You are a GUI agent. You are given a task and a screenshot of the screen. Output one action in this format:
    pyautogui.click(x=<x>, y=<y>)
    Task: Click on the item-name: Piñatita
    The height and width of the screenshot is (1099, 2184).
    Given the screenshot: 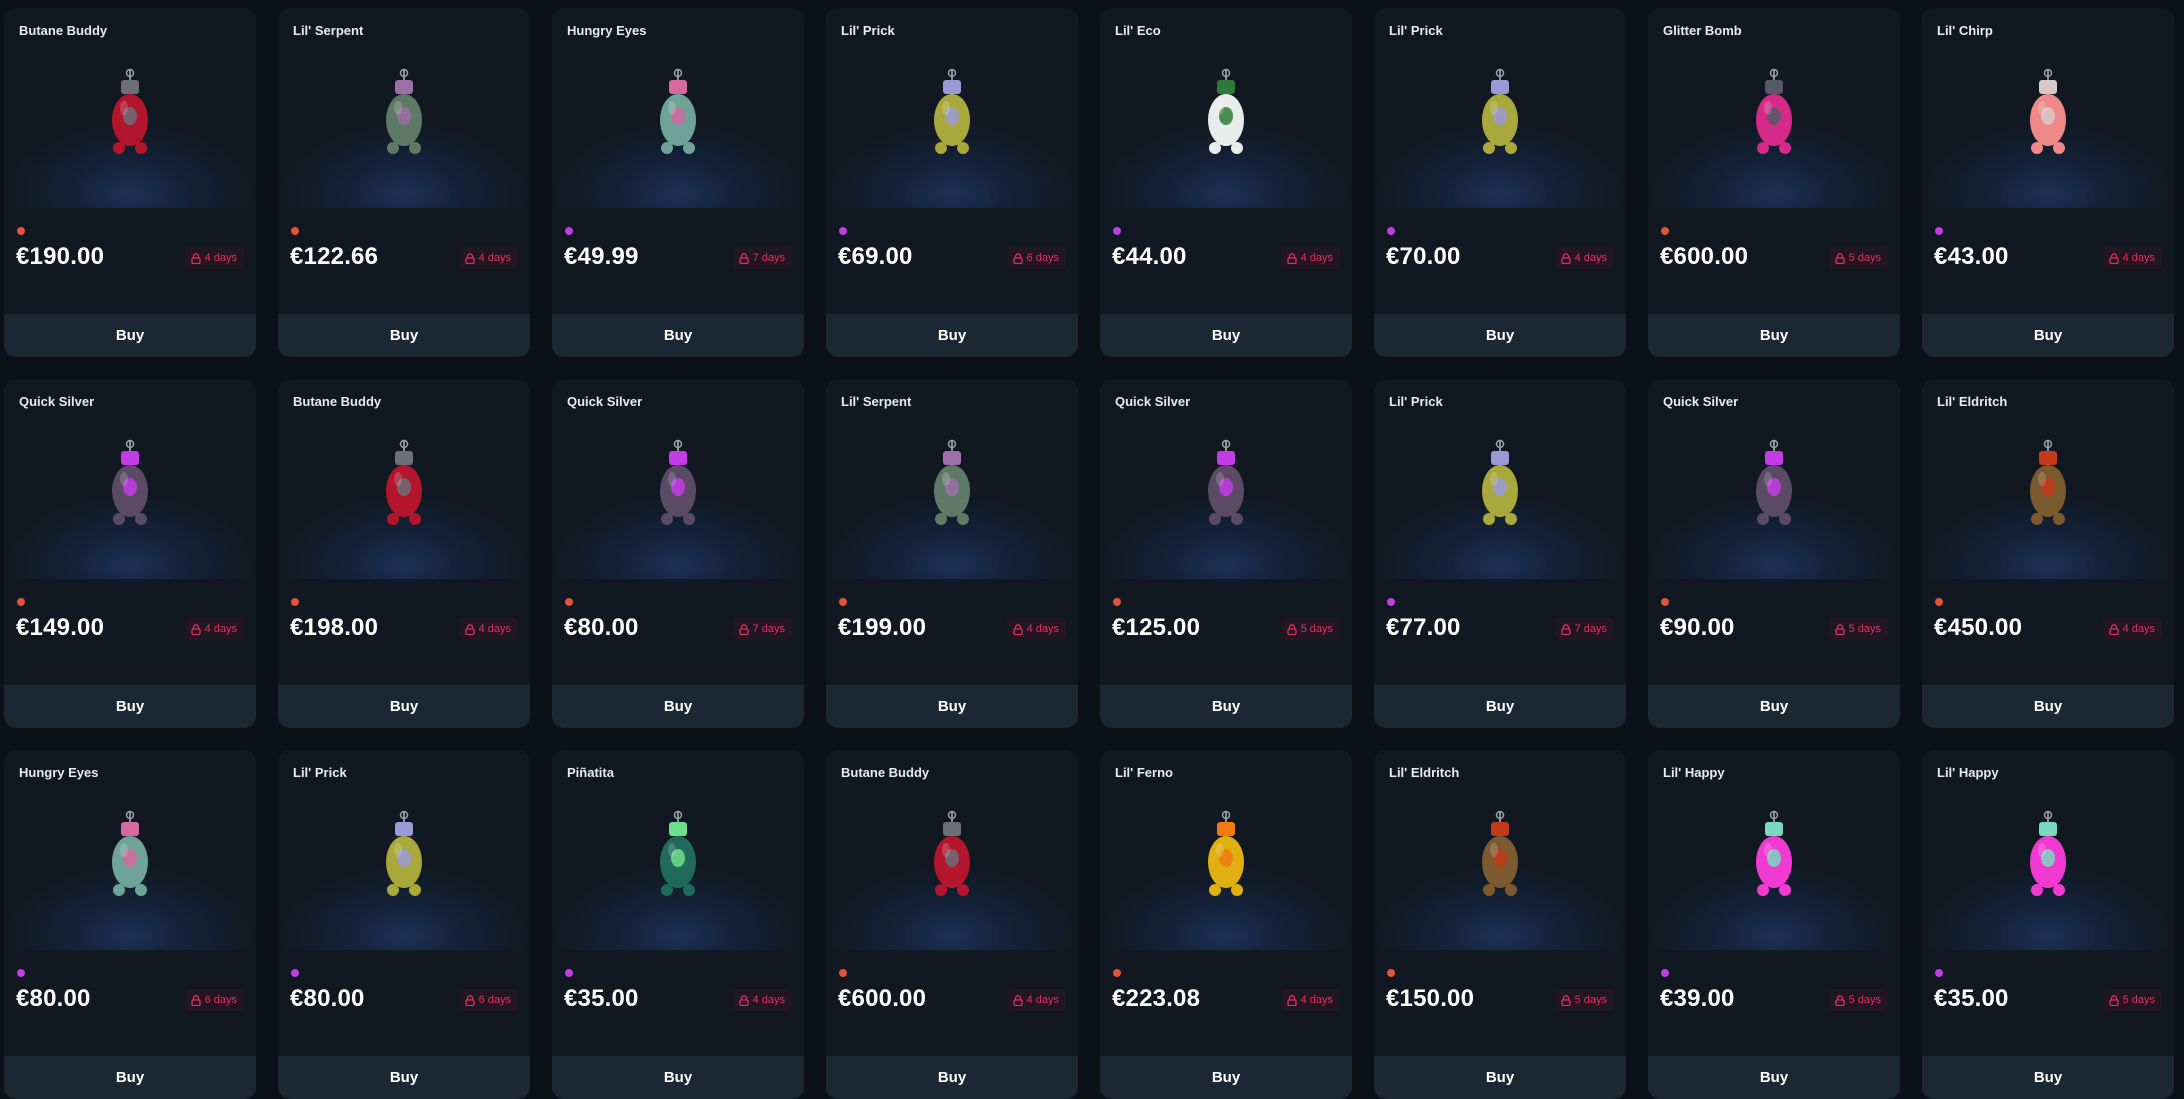 What is the action you would take?
    pyautogui.click(x=590, y=772)
    